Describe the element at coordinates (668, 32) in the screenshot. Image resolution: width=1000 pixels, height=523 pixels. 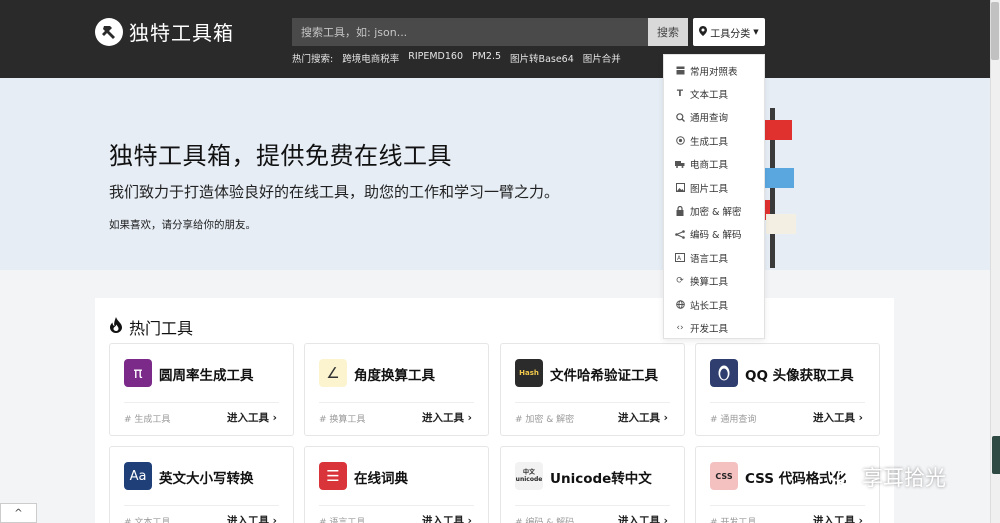
I see `search-button: 搜索` at that location.